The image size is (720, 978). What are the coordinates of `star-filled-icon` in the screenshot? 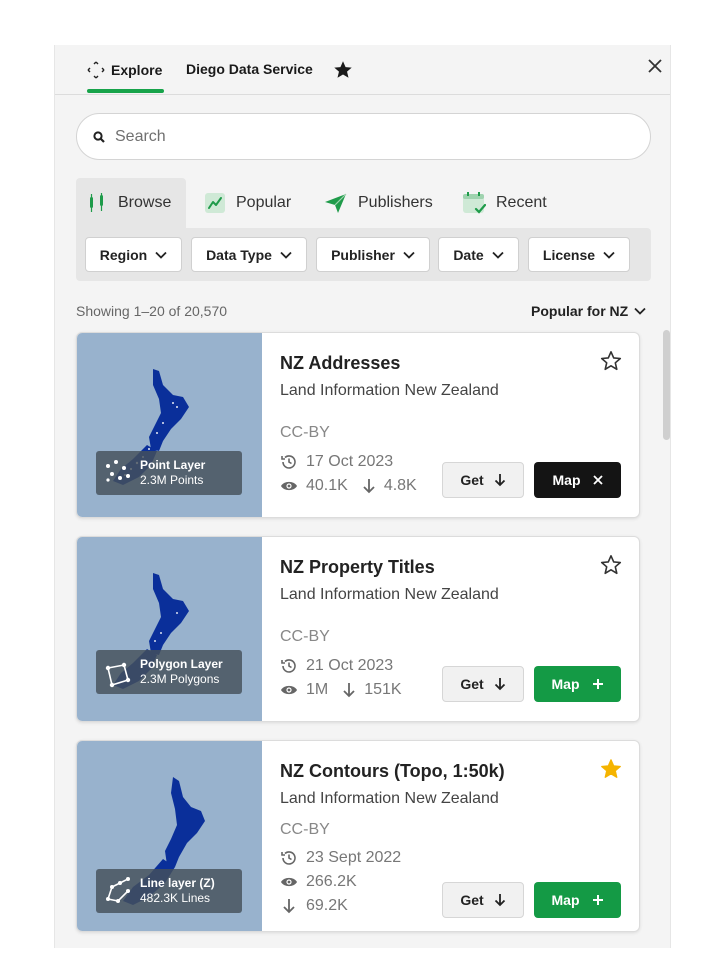 It's located at (611, 769).